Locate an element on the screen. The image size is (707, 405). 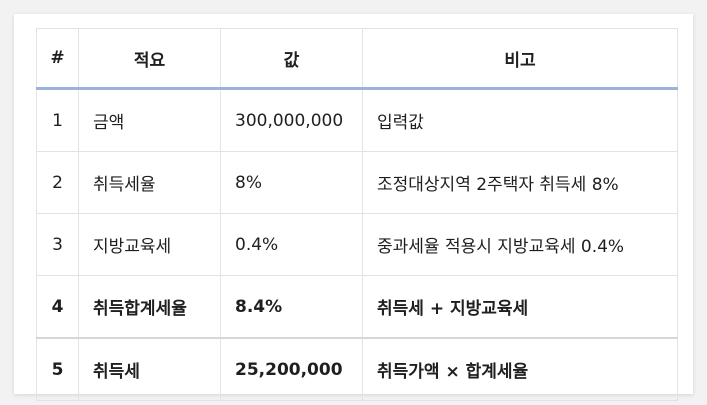
header-value: 값 is located at coordinates (291, 59).